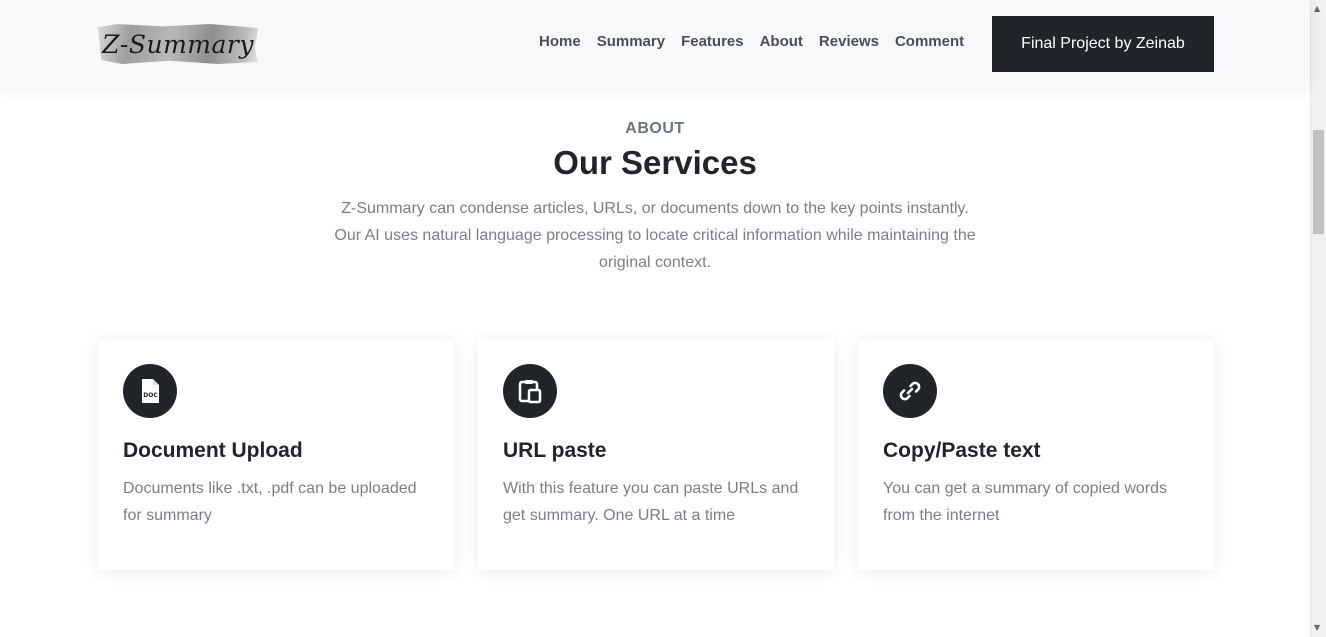 The image size is (1326, 637). What do you see at coordinates (910, 391) in the screenshot?
I see `link-icon` at bounding box center [910, 391].